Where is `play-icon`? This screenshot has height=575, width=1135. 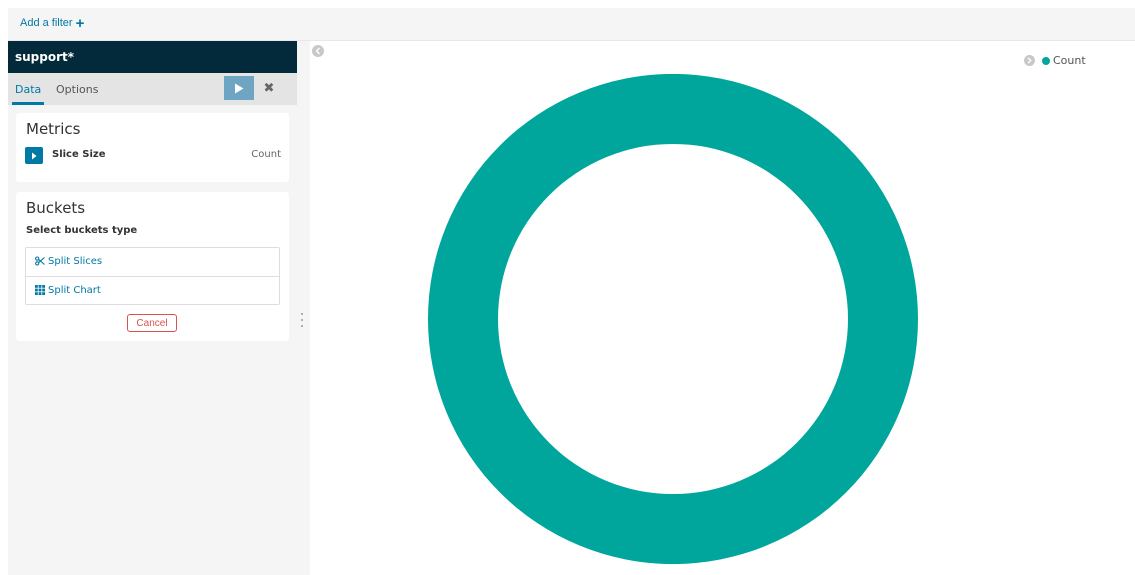
play-icon is located at coordinates (239, 88).